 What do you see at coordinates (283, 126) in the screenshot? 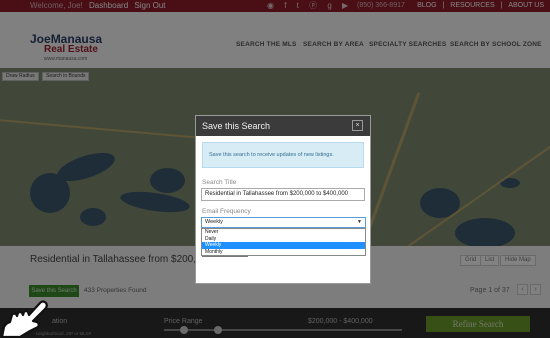
I see `modal-header: Save this Search ×` at bounding box center [283, 126].